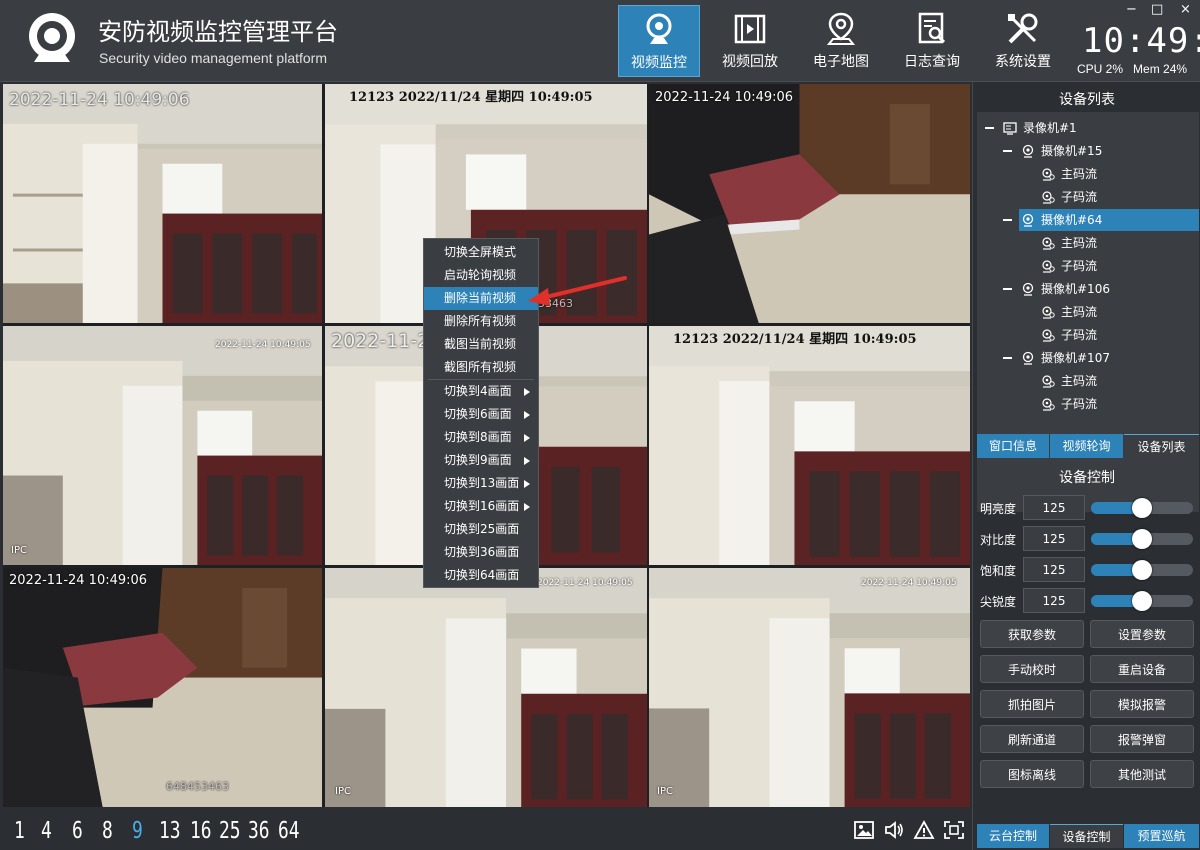 The width and height of the screenshot is (1200, 850). I want to click on minimize-button: −, so click(1131, 10).